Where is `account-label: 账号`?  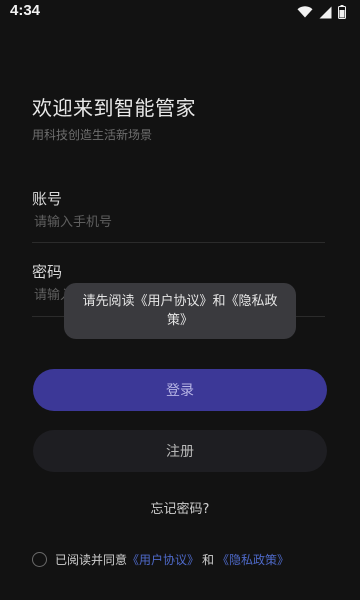 account-label: 账号 is located at coordinates (47, 199).